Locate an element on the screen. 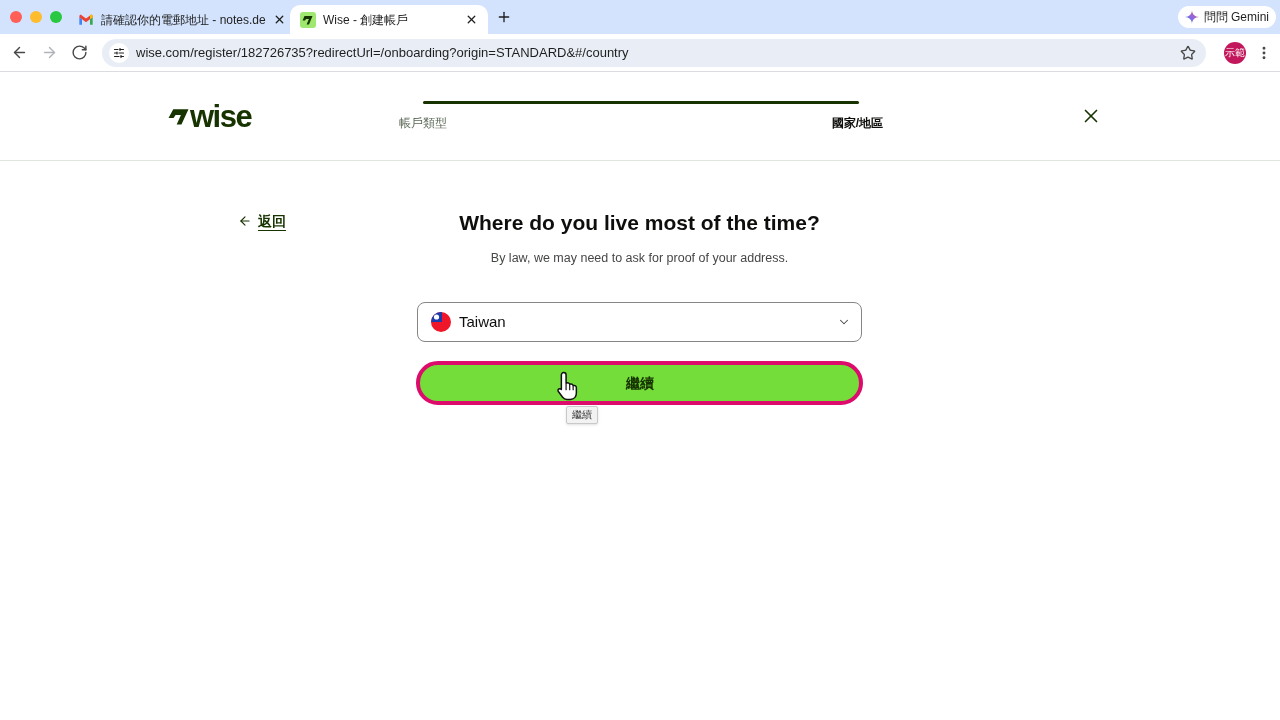 This screenshot has width=1280, height=720. reload-icon is located at coordinates (79, 52).